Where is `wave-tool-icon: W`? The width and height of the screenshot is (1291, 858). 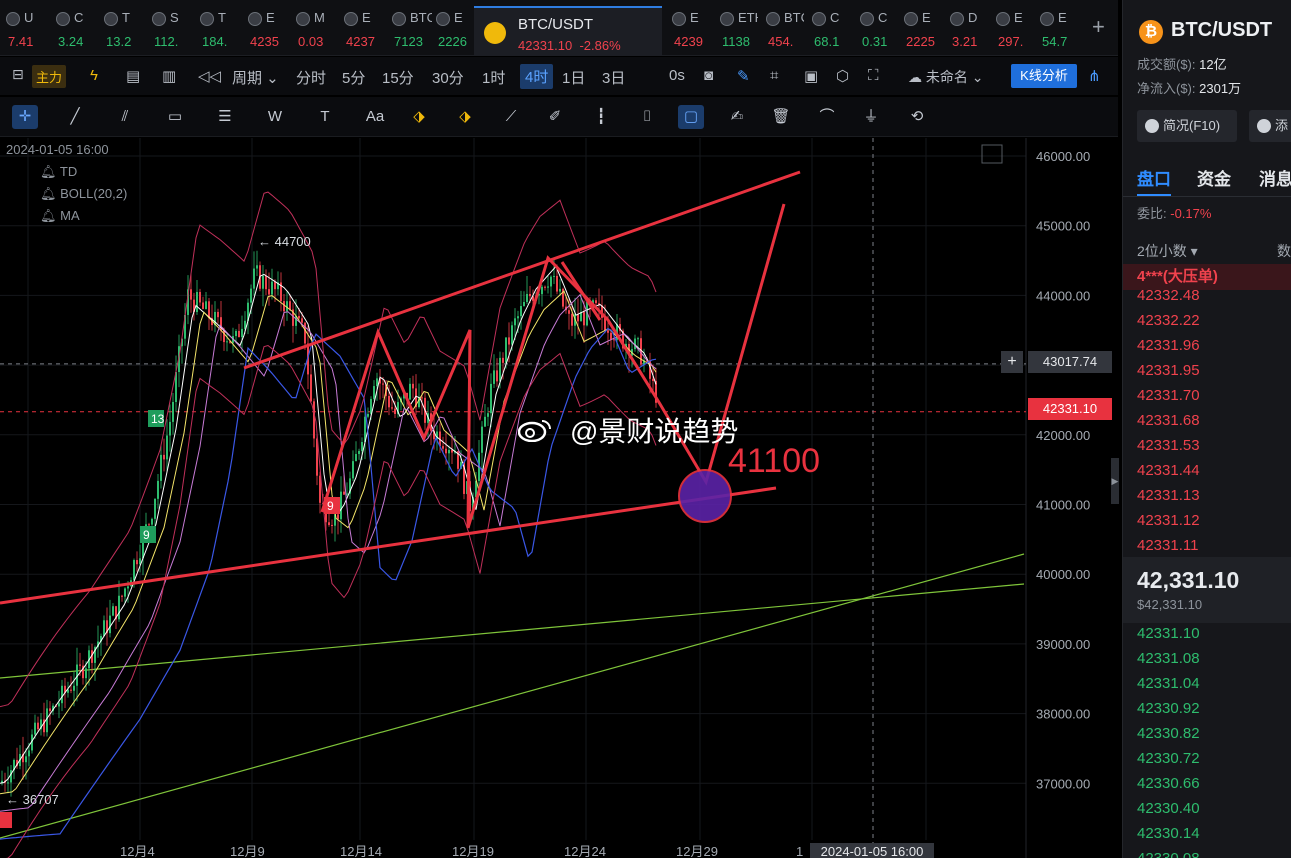
wave-tool-icon: W is located at coordinates (275, 117).